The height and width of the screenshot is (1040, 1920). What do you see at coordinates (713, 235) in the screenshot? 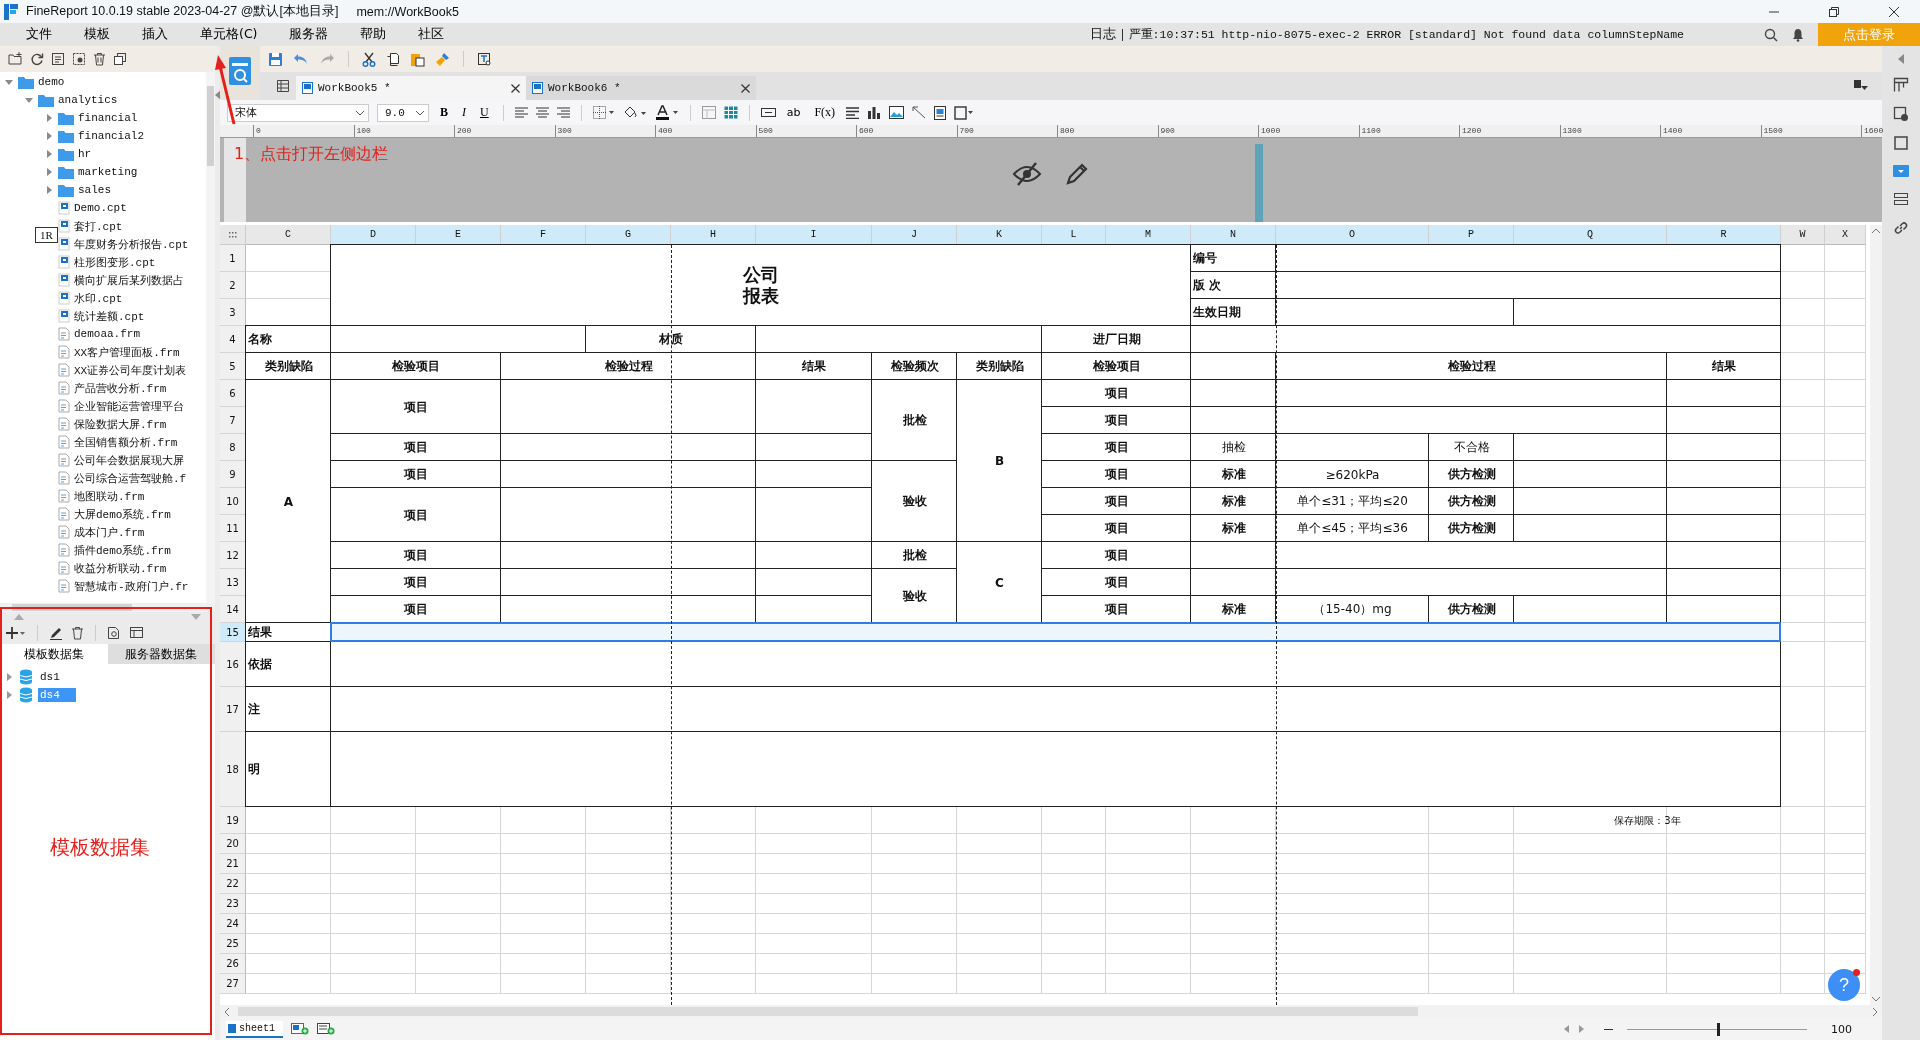
I see `column-header: H` at bounding box center [713, 235].